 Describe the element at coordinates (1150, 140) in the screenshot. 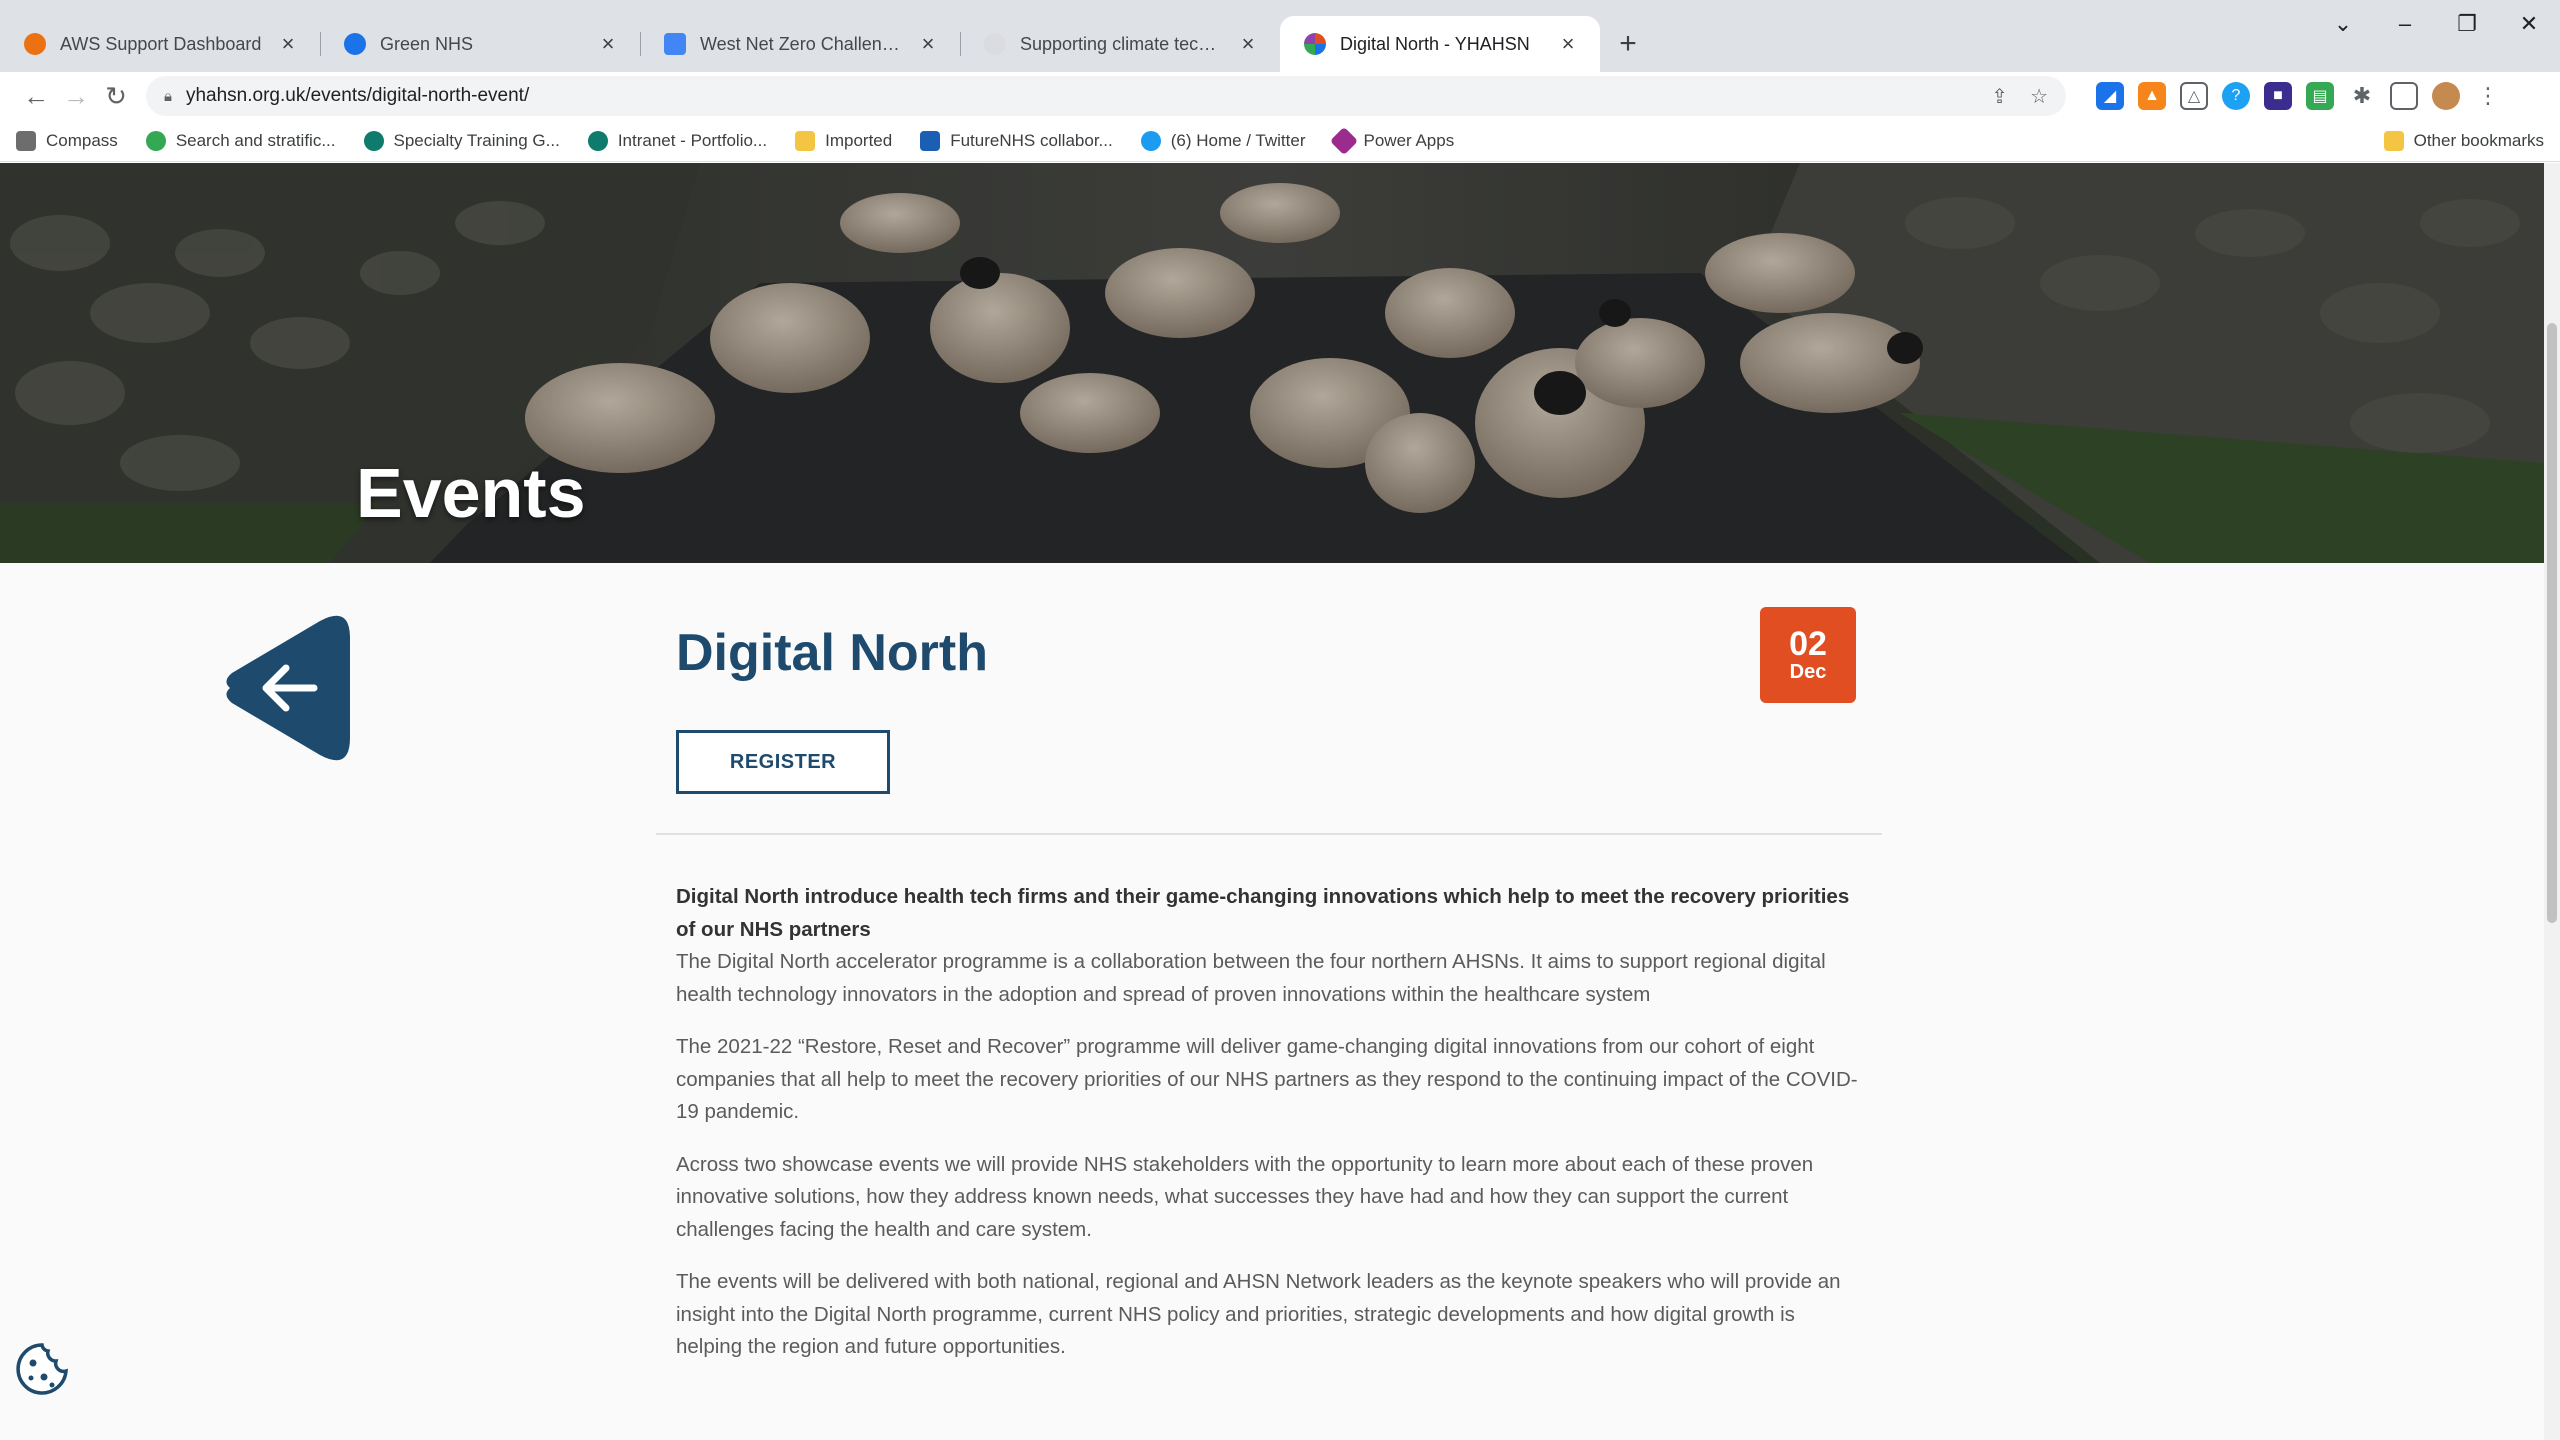

I see `twitter-bird-icon` at that location.